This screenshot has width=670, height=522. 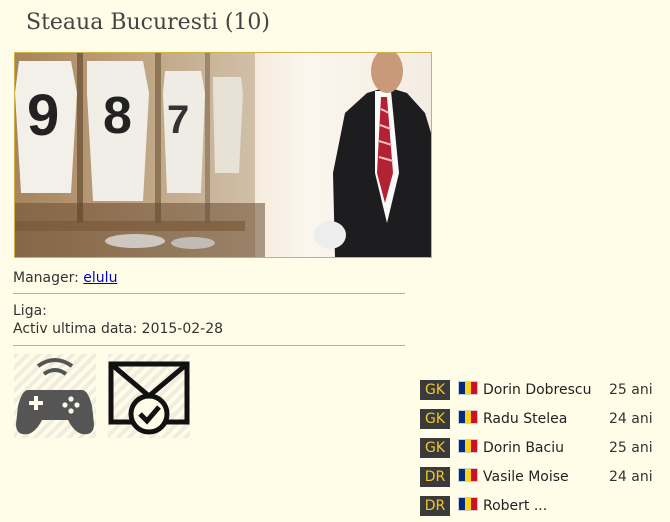 What do you see at coordinates (182, 329) in the screenshot?
I see `activ-date: 2015-02-28` at bounding box center [182, 329].